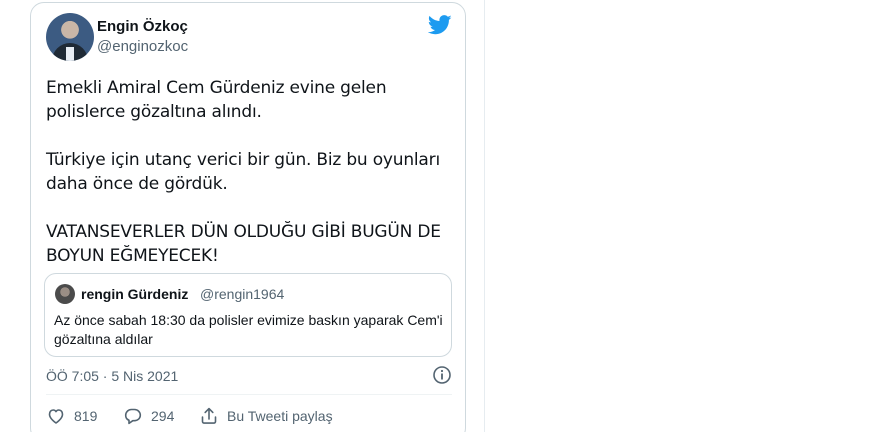  I want to click on actions-separator, so click(249, 394).